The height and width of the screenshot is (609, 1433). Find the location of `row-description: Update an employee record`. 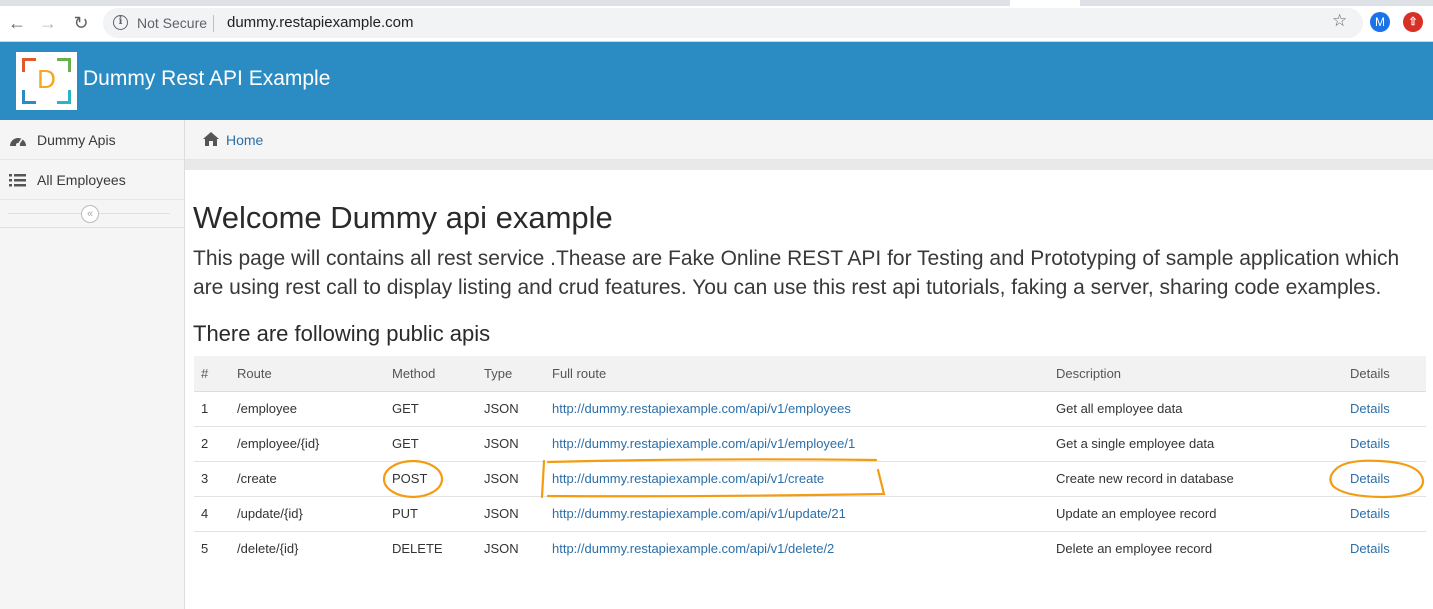

row-description: Update an employee record is located at coordinates (1196, 513).